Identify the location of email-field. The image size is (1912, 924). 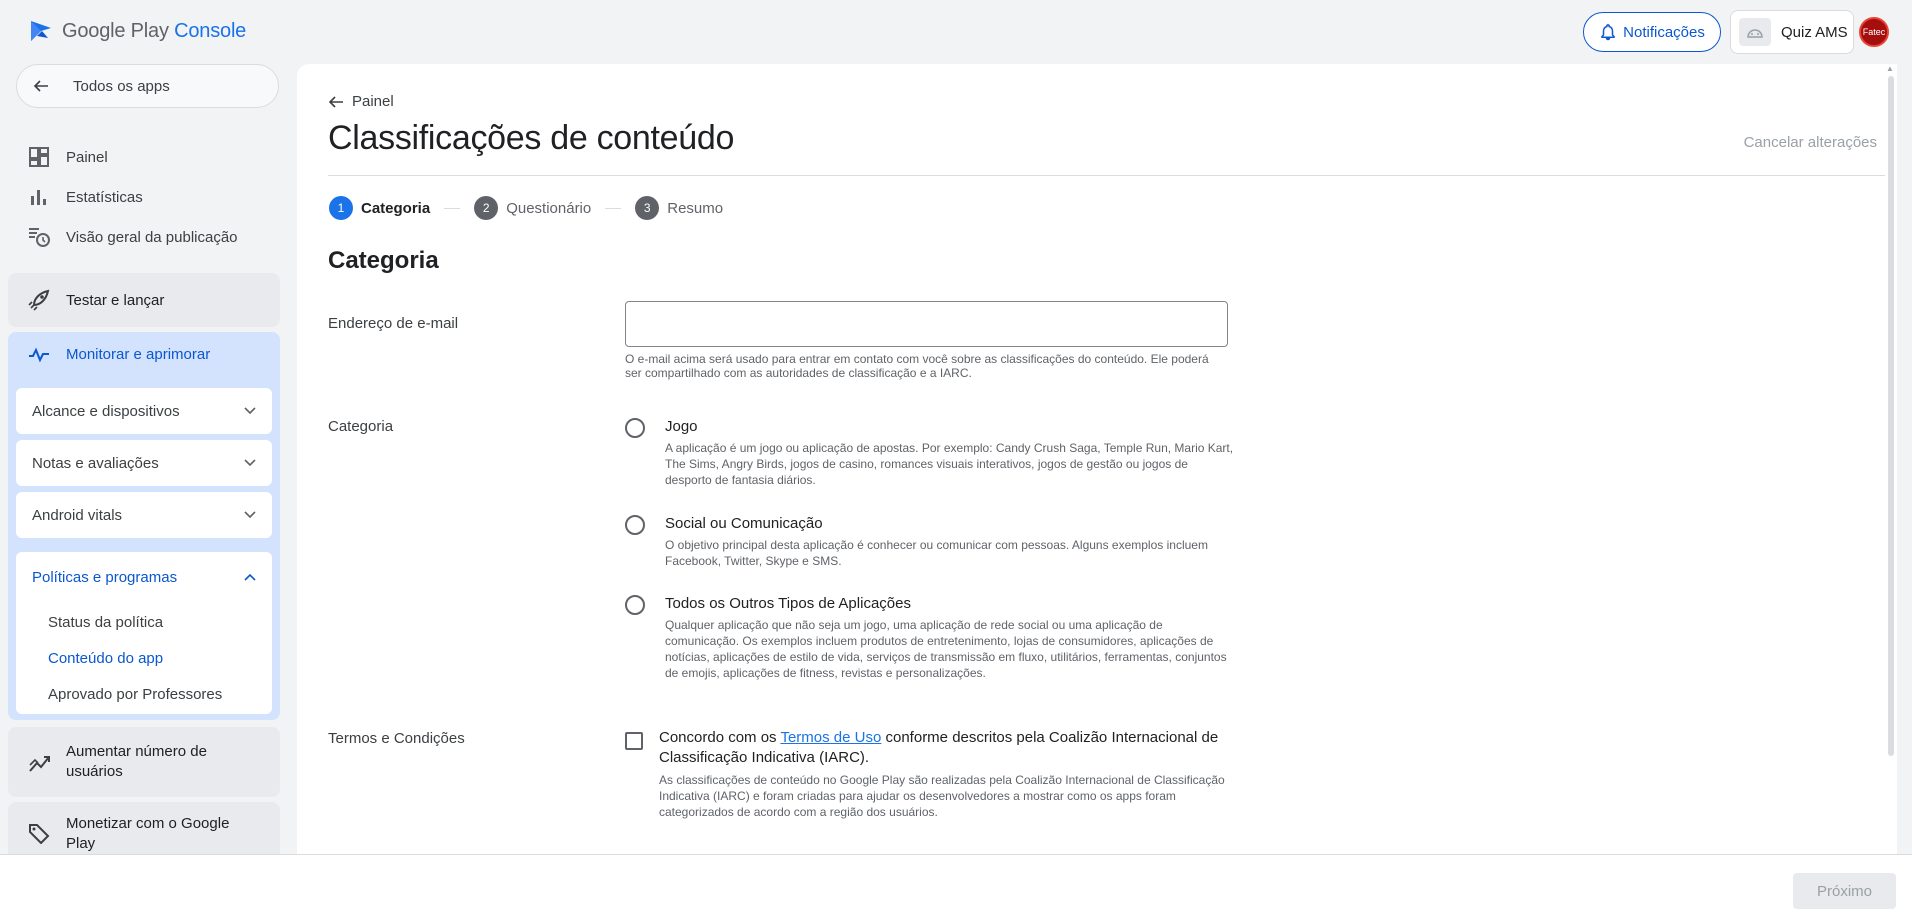
(926, 324).